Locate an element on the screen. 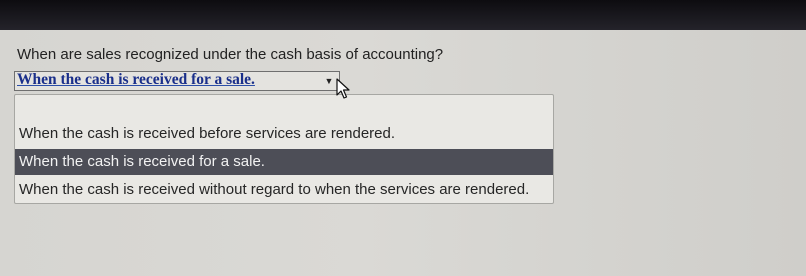  select-current-value: When the cash is received for a sale. is located at coordinates (136, 79).